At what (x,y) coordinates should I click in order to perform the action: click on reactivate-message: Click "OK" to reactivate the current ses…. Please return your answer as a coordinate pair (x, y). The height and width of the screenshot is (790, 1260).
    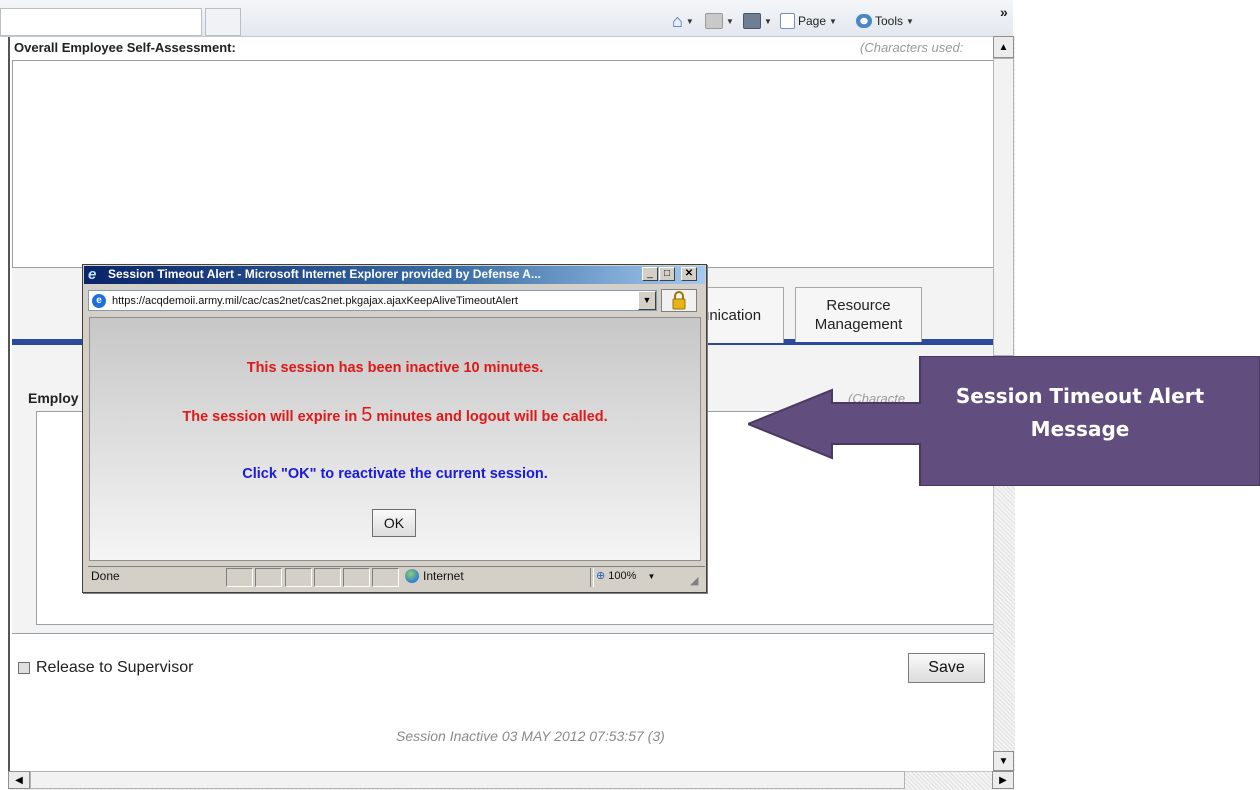
    Looking at the image, I should click on (395, 474).